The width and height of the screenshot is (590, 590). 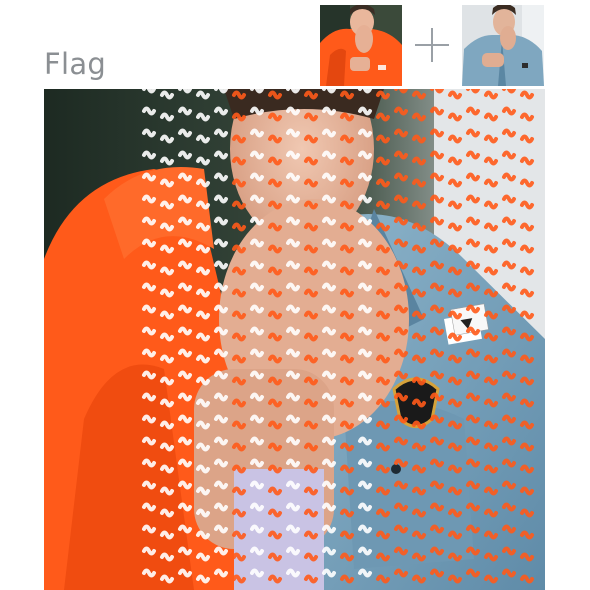 I want to click on plus-icon, so click(x=432, y=45).